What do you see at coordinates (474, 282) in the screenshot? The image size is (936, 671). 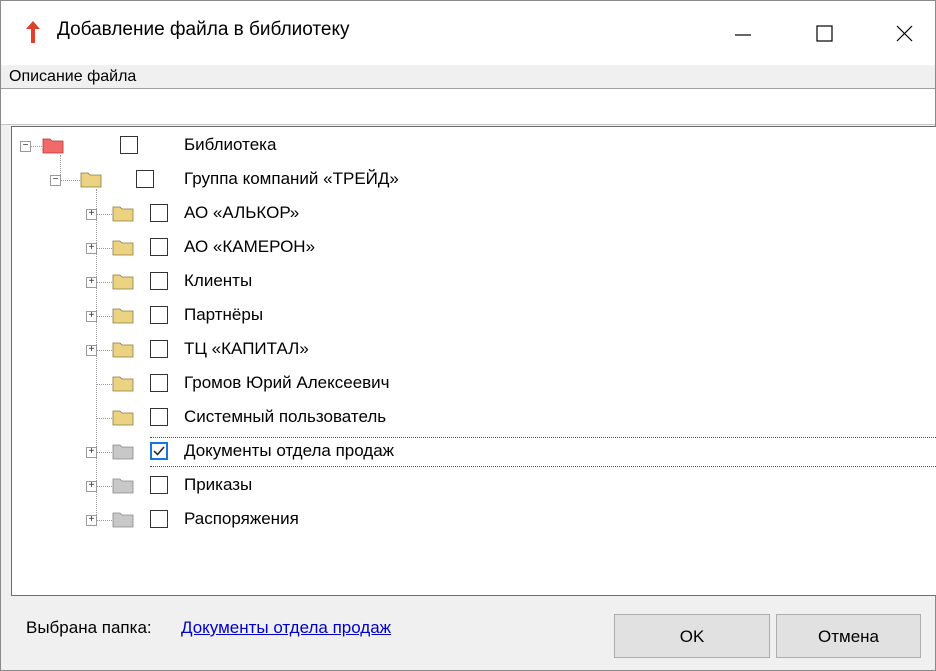 I see `tree-node: + Клиенты` at bounding box center [474, 282].